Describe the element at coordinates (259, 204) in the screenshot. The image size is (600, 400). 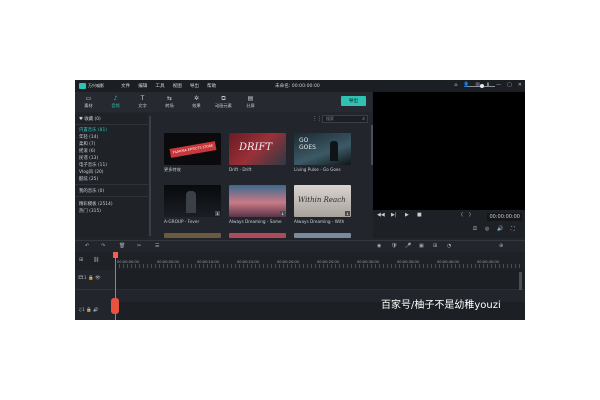
I see `media-tile: ↓ Always Dreaming - Same` at that location.